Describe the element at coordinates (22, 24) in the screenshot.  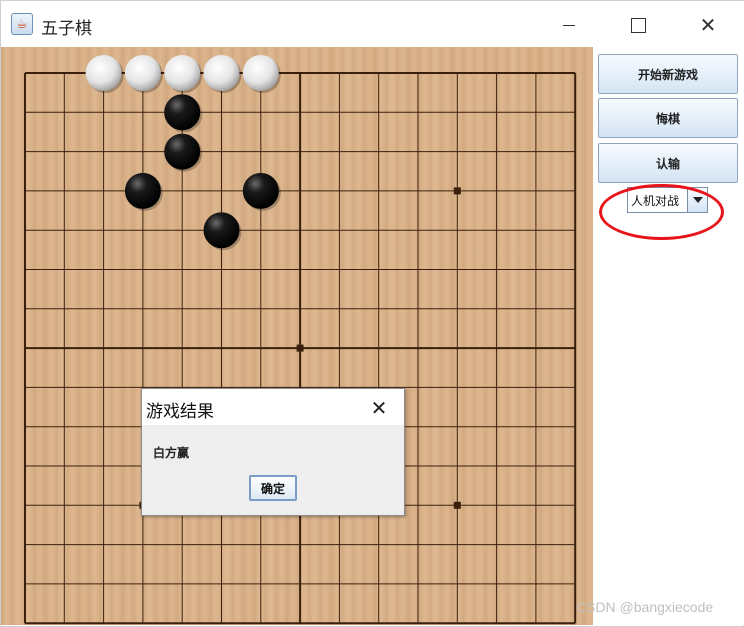
I see `java-cup-icon: ☕` at that location.